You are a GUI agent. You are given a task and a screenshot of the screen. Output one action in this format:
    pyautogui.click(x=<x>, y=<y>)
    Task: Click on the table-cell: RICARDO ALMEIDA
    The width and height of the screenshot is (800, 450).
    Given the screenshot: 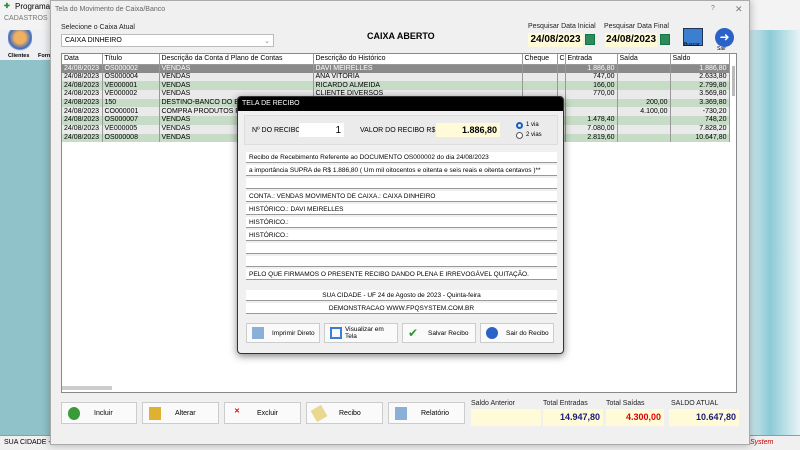 What is the action you would take?
    pyautogui.click(x=418, y=86)
    